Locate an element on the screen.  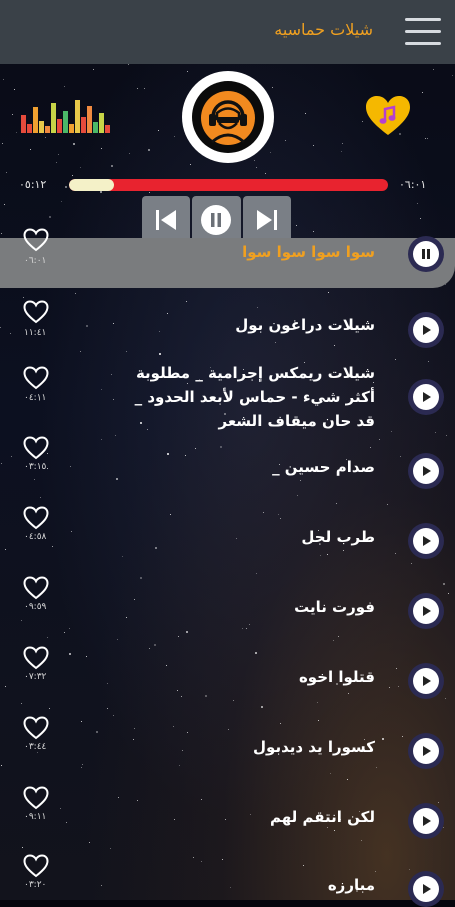
hamburger-menu-icon is located at coordinates (423, 32).